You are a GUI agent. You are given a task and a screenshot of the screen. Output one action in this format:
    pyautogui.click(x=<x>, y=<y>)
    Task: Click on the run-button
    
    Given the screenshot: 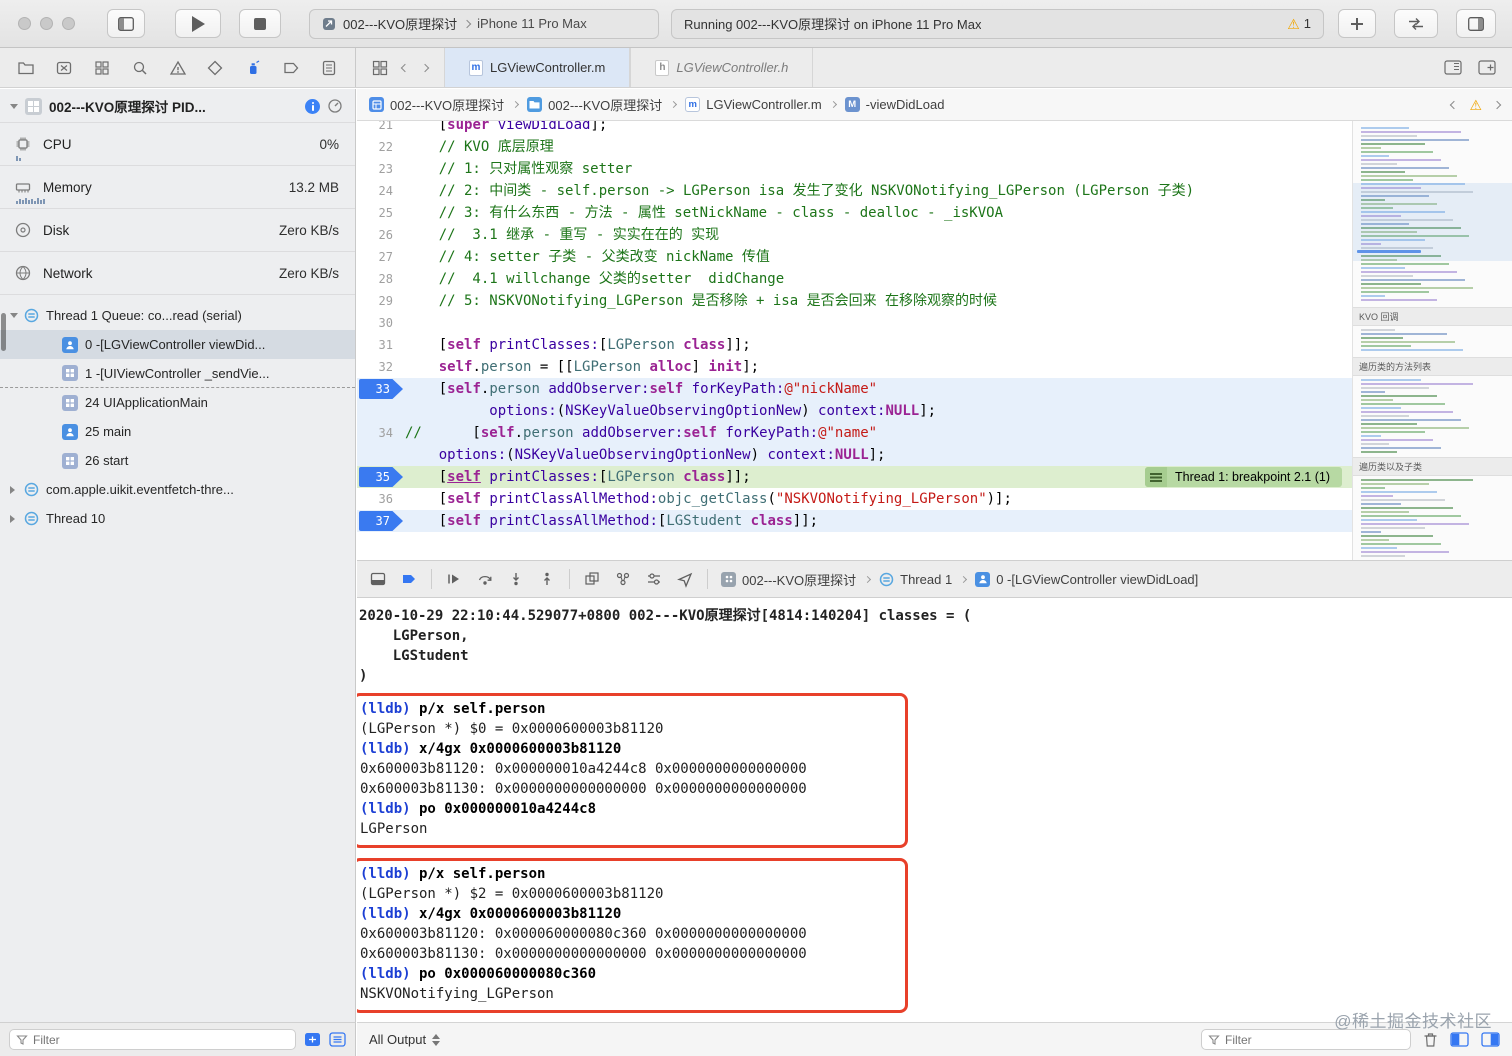 What is the action you would take?
    pyautogui.click(x=198, y=23)
    